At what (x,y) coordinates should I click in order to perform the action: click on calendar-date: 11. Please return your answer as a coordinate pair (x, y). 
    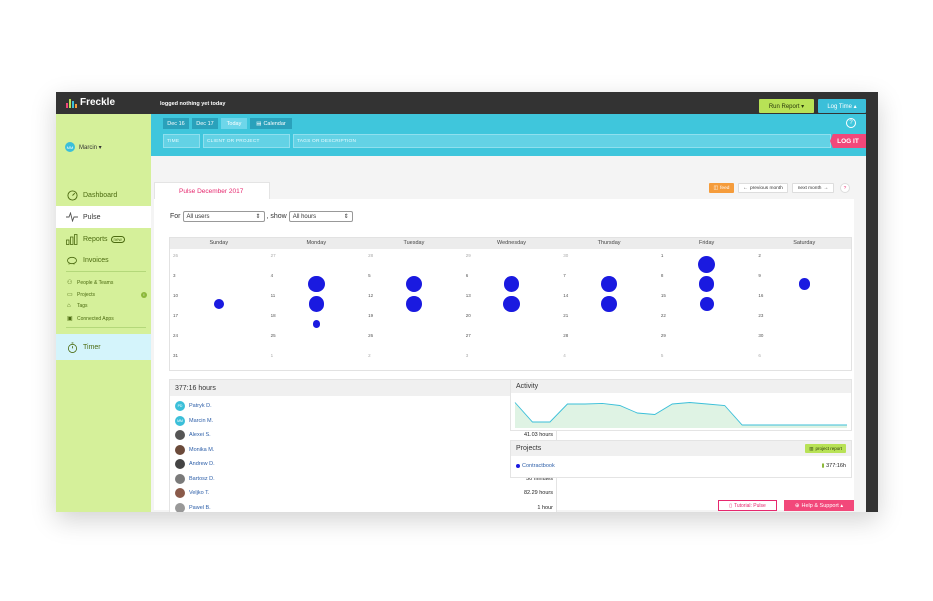
    Looking at the image, I should click on (273, 295).